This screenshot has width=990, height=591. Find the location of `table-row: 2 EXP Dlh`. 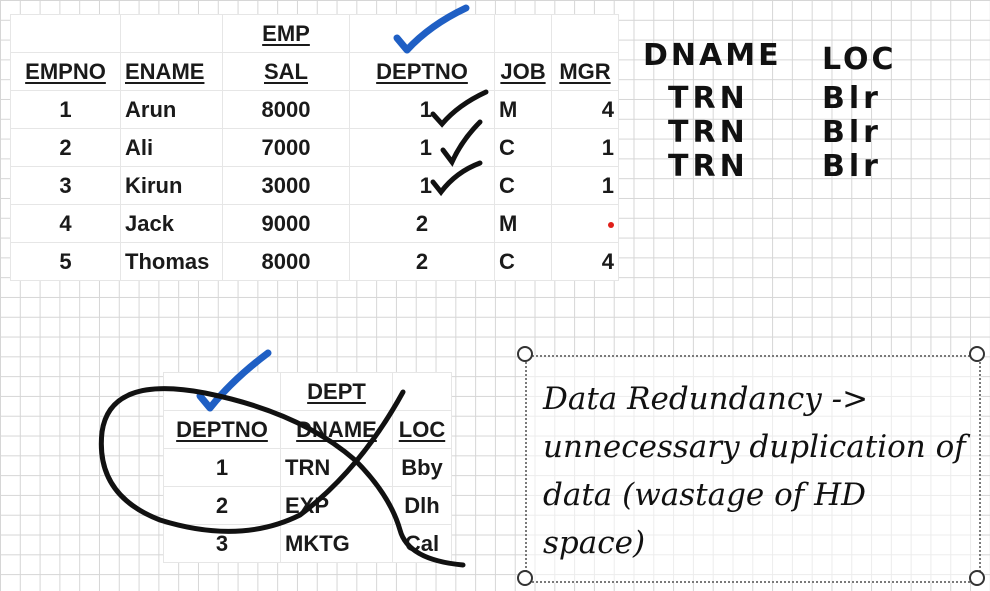

table-row: 2 EXP Dlh is located at coordinates (307, 505).